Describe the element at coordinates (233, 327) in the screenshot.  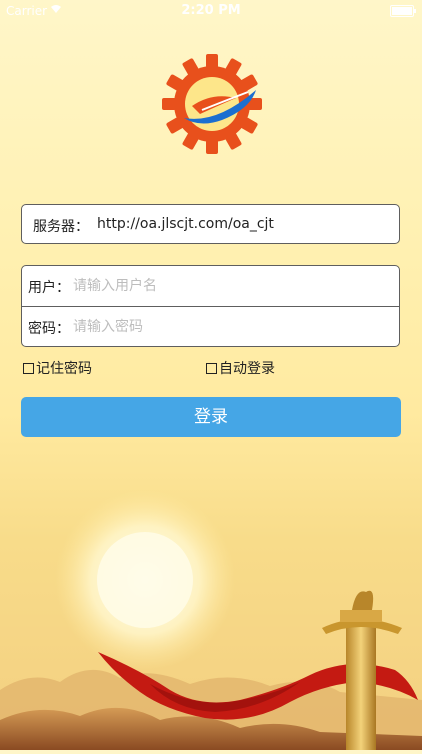
I see `password-input` at that location.